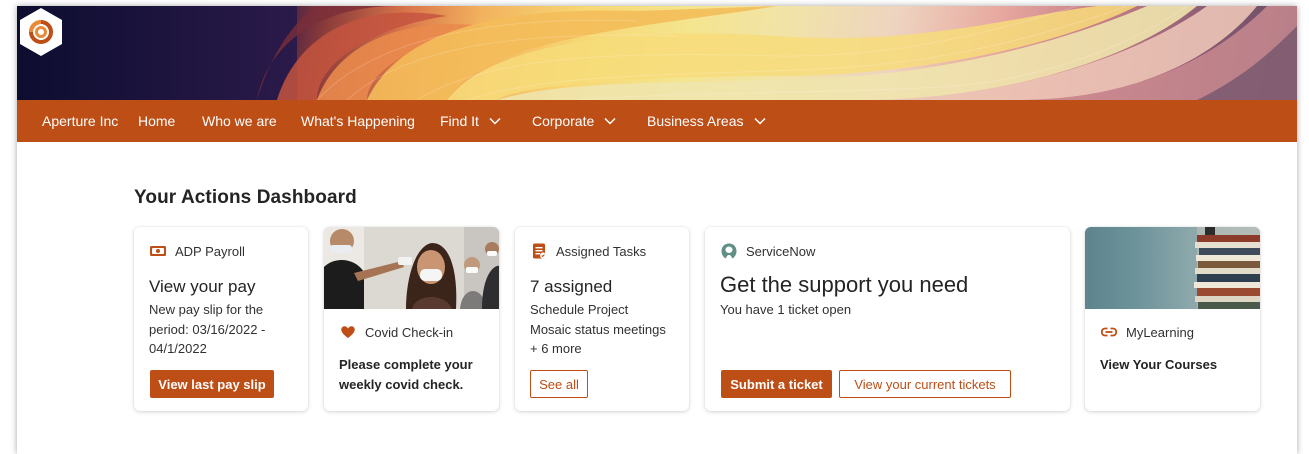 The height and width of the screenshot is (454, 1309). Describe the element at coordinates (1158, 365) in the screenshot. I see `view-courses-link: View Your Courses` at that location.